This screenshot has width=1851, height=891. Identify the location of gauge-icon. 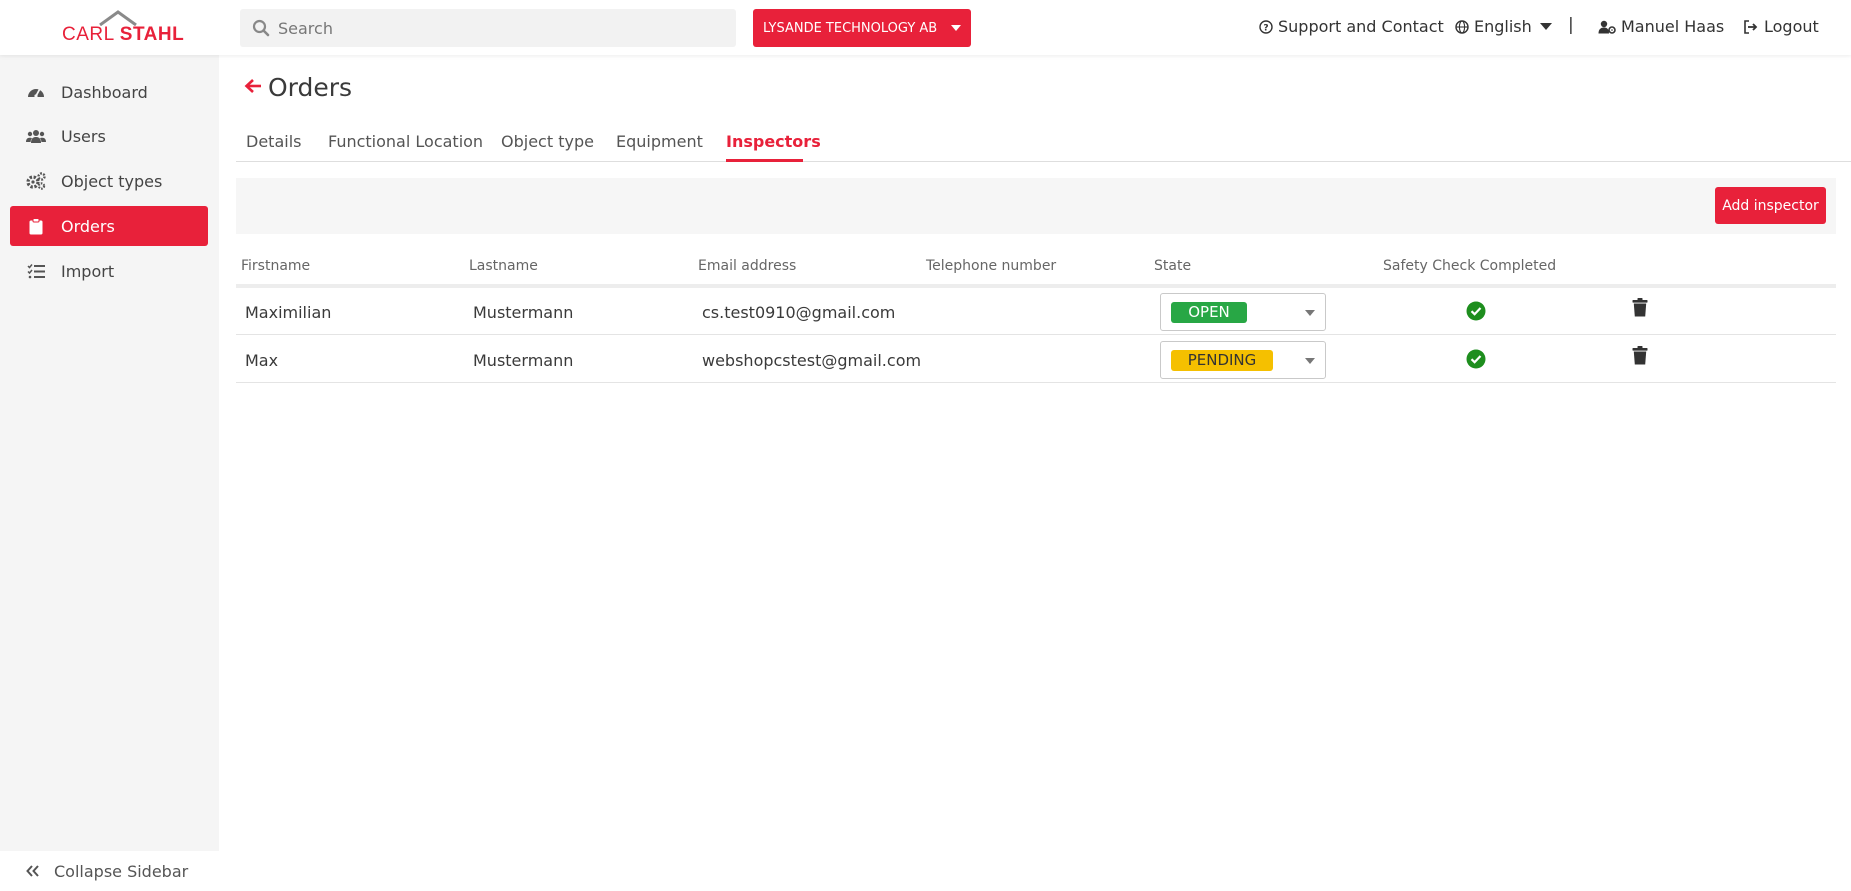
(36, 92).